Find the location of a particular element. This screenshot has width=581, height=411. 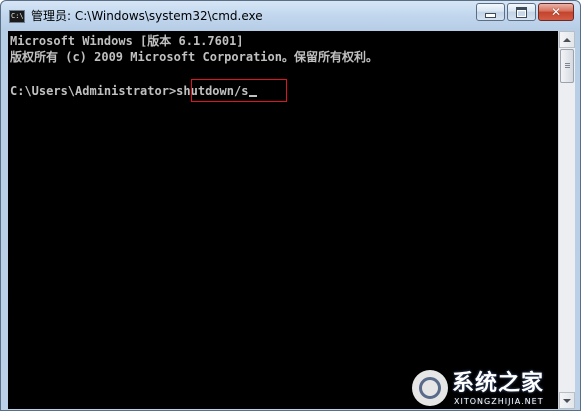

maximize-button is located at coordinates (521, 12).